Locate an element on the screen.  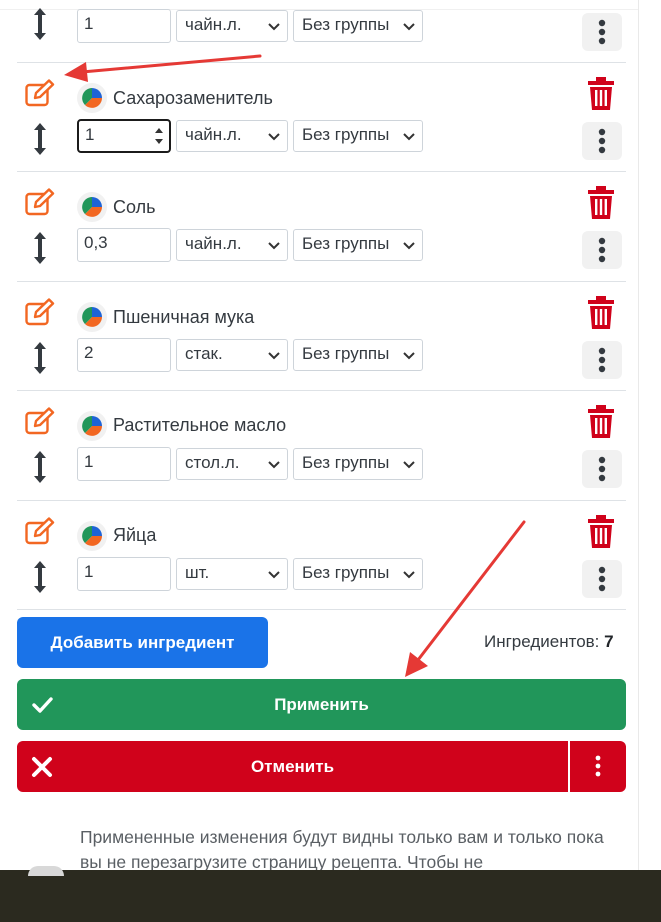
ingredient-row: Растительное масло 1 стол.л. Без группы is located at coordinates (321, 446).